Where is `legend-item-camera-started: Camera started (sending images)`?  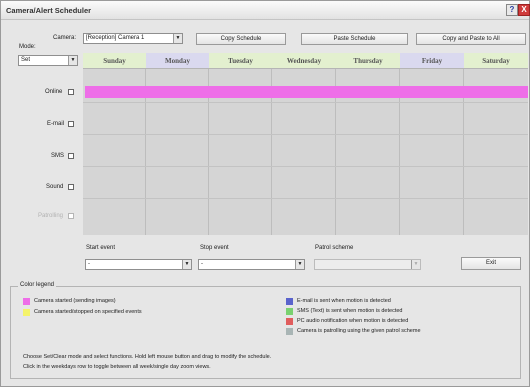 legend-item-camera-started: Camera started (sending images) is located at coordinates (75, 301).